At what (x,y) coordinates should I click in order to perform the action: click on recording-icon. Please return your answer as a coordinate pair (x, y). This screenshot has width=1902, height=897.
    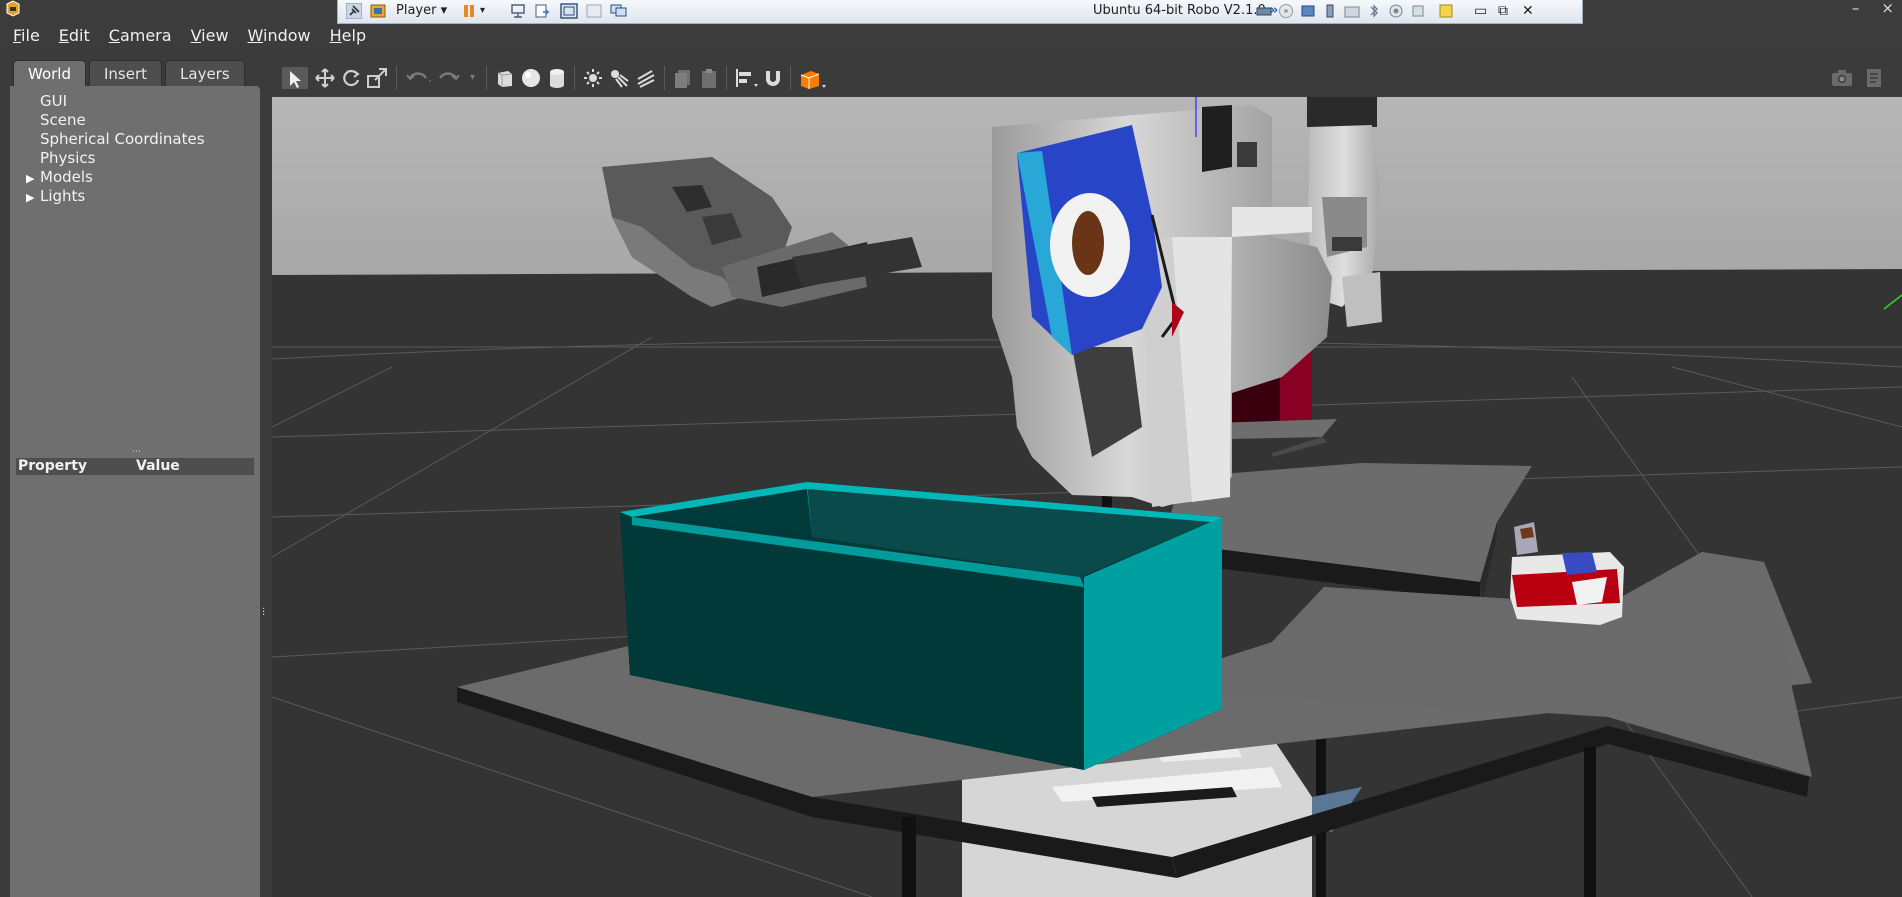
    Looking at the image, I should click on (1396, 11).